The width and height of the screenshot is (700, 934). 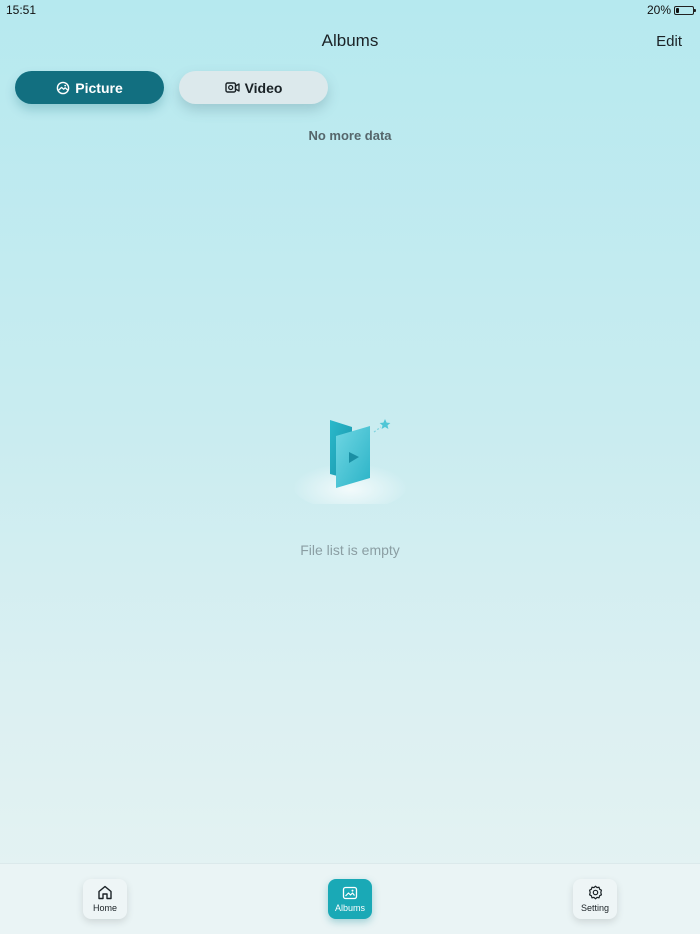 What do you see at coordinates (232, 87) in the screenshot?
I see `video-icon` at bounding box center [232, 87].